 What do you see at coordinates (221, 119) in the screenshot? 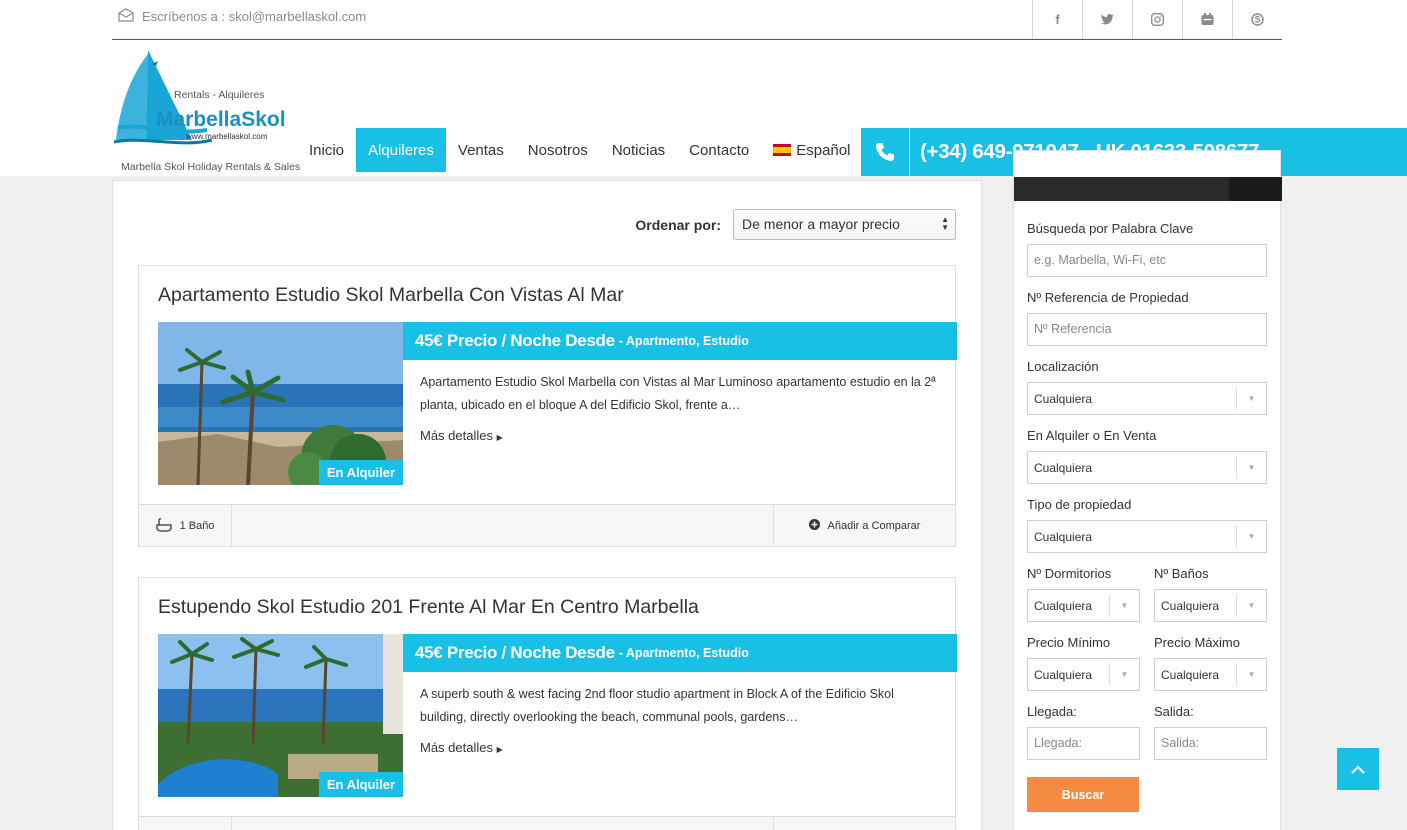
I see `logo-brand-text: MarbellaSkol` at bounding box center [221, 119].